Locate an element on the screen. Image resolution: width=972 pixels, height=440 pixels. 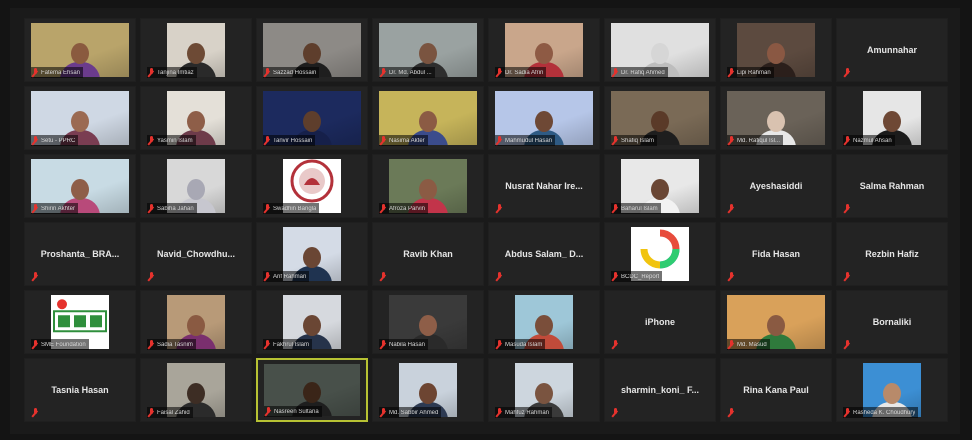
participant-name: Mahfuz Rahman is located at coordinates (527, 412).